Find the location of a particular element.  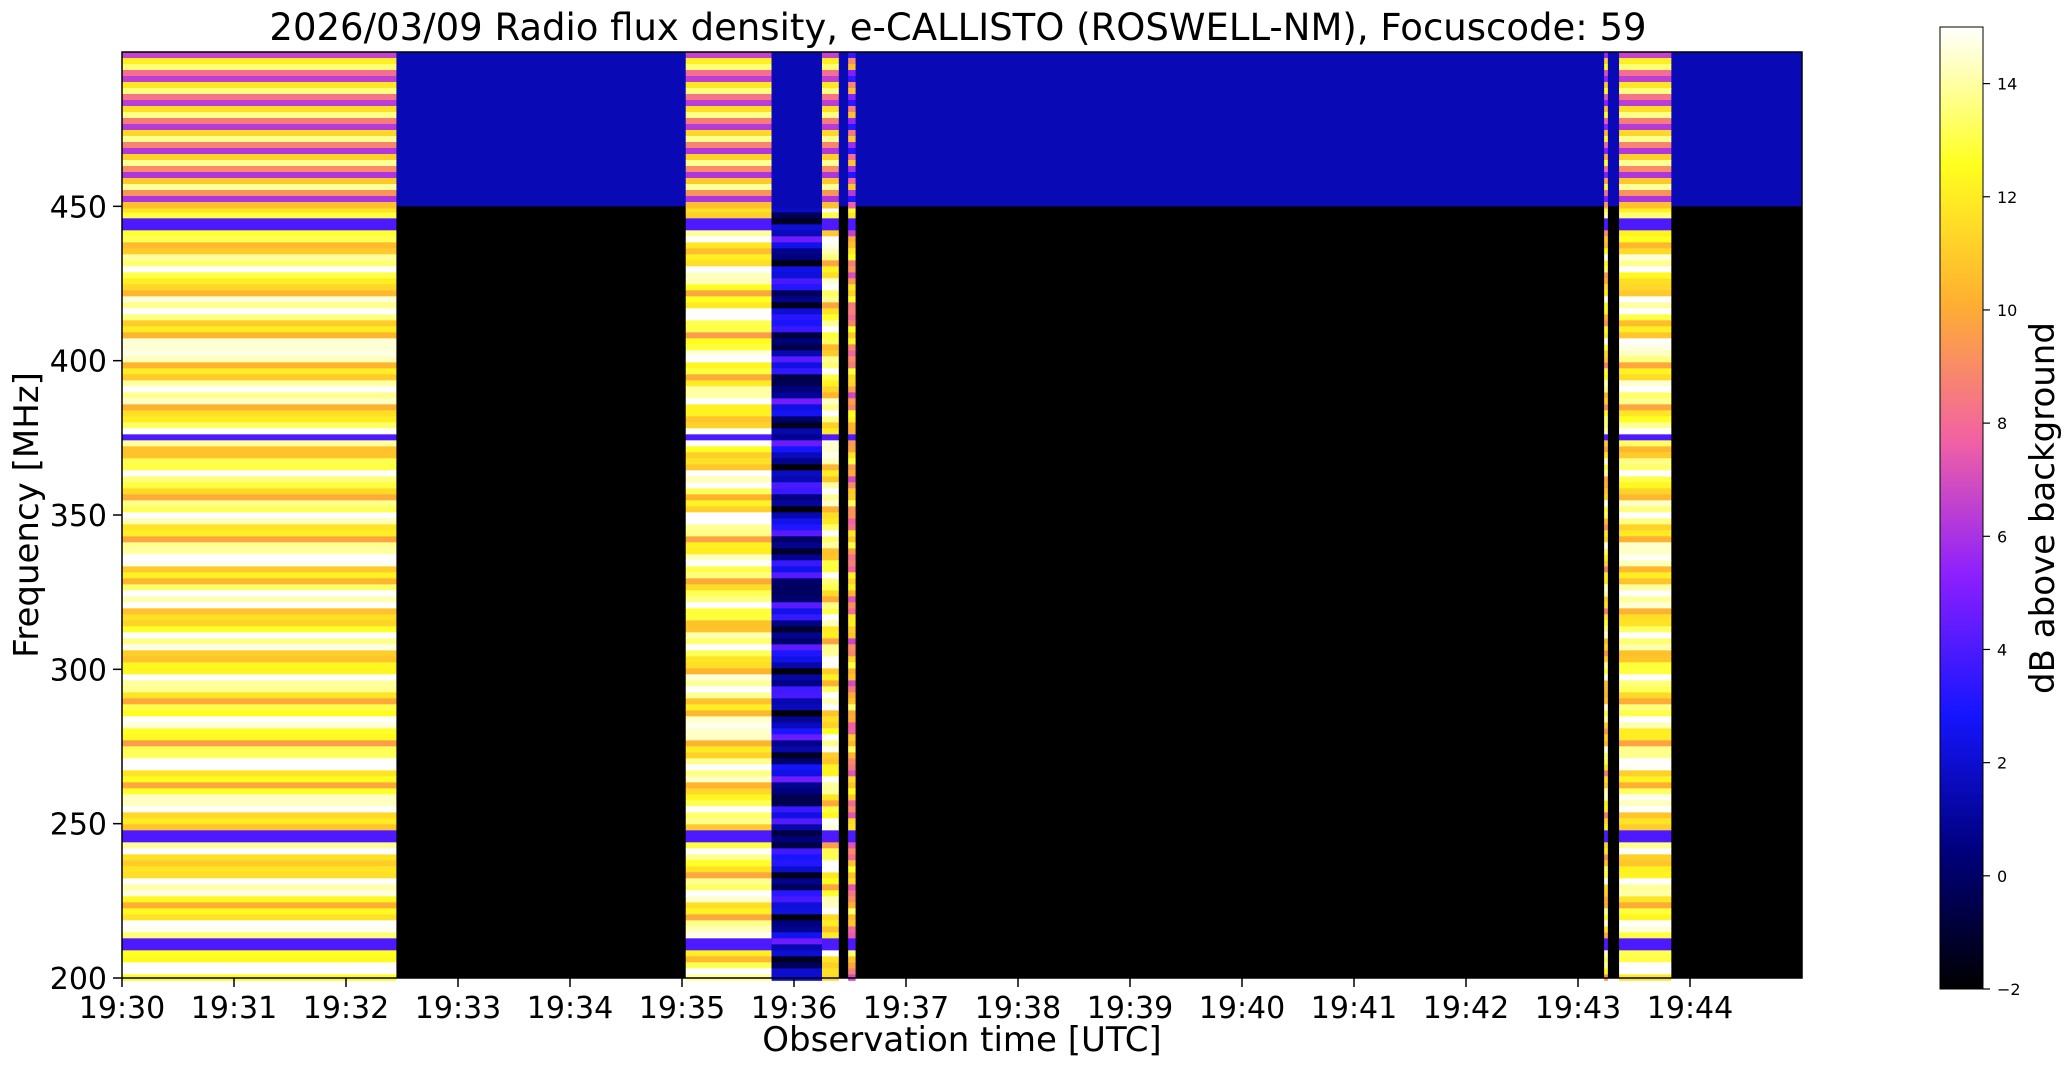

x-tick-label: 19:33 is located at coordinates (458, 1008).